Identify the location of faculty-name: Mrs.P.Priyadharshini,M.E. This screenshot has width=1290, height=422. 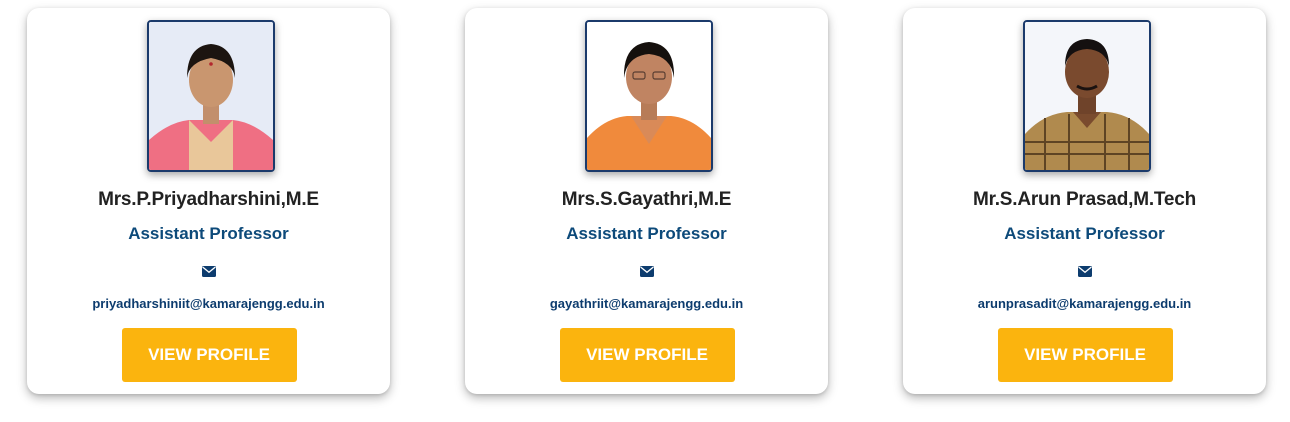
(208, 199).